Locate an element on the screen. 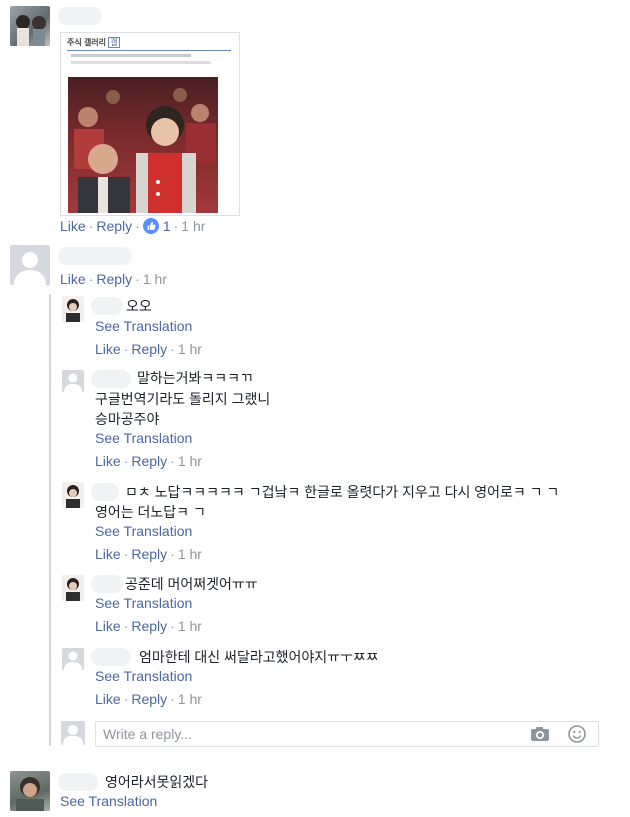 The image size is (630, 817). current-user-avatar is located at coordinates (73, 733).